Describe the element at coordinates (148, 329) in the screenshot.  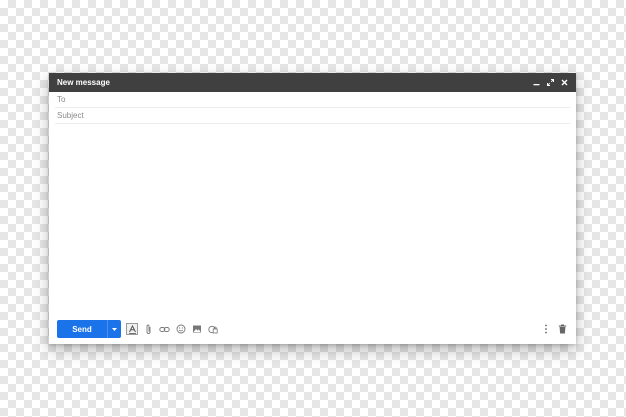
I see `attach-file-icon` at that location.